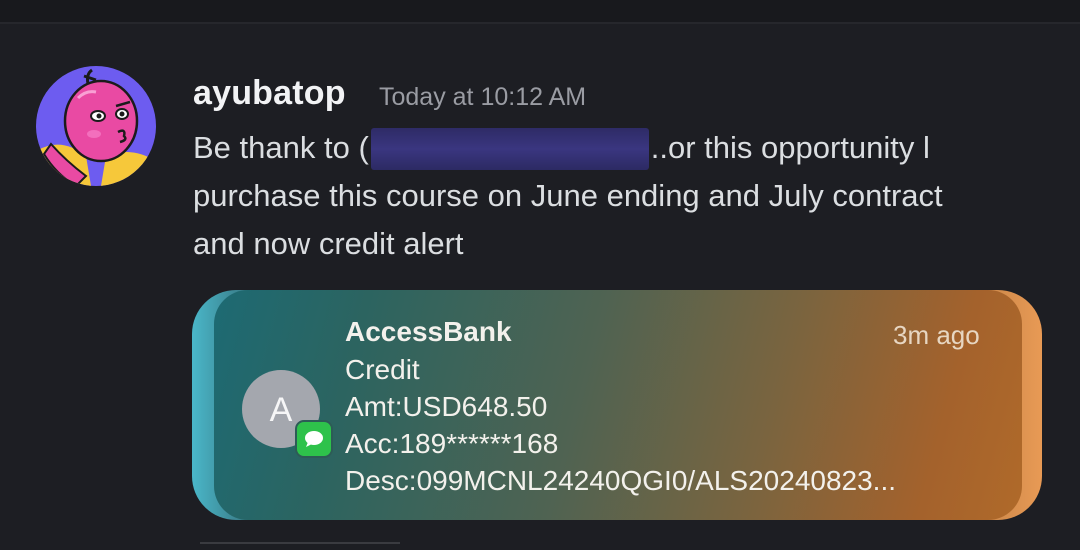 The image size is (1080, 550). What do you see at coordinates (540, 12) in the screenshot?
I see `top-divider` at bounding box center [540, 12].